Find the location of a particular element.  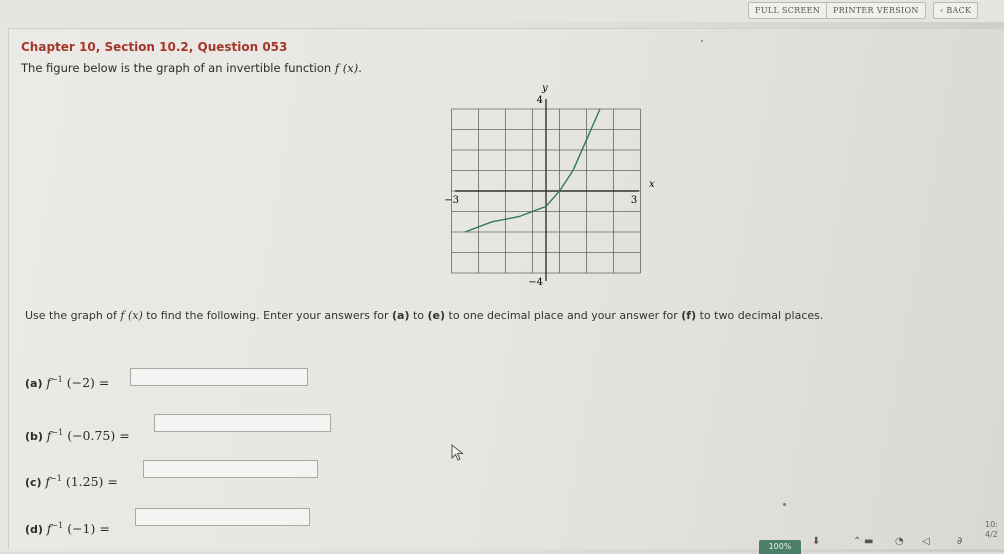

instr-part-f: (f) is located at coordinates (689, 315).